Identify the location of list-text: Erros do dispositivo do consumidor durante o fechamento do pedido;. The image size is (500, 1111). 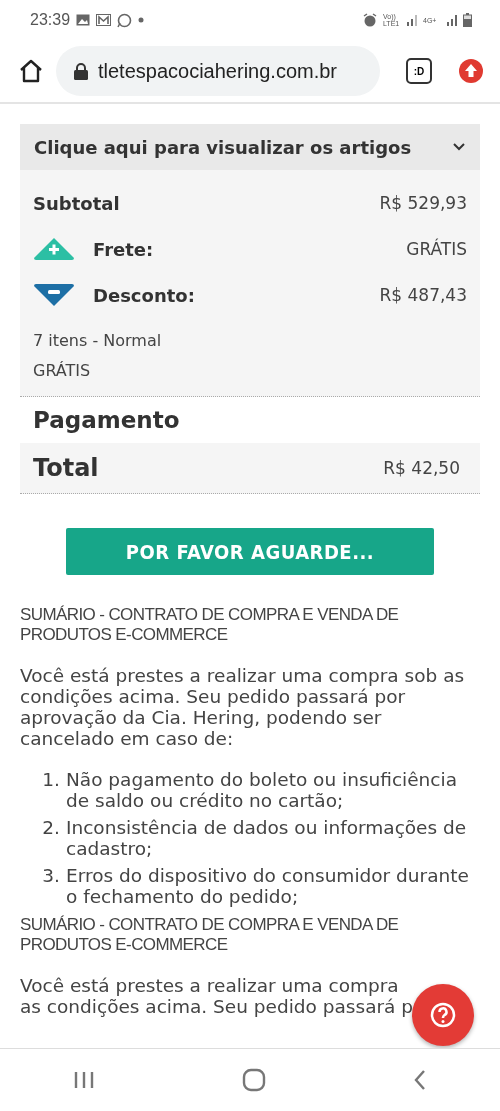
(268, 886).